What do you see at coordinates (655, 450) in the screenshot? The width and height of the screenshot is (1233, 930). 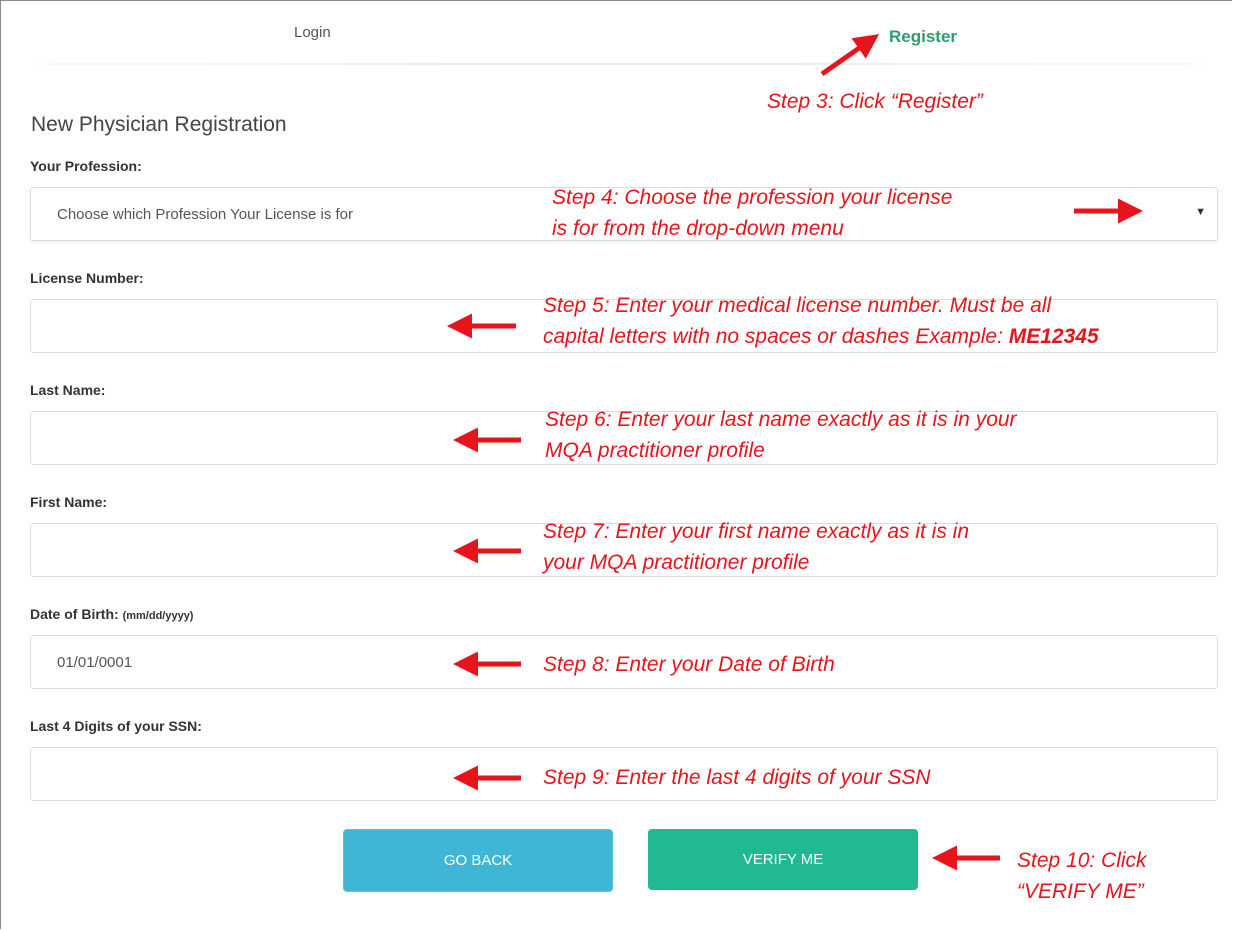 I see `step6-note-line2: MQA practitioner profile` at bounding box center [655, 450].